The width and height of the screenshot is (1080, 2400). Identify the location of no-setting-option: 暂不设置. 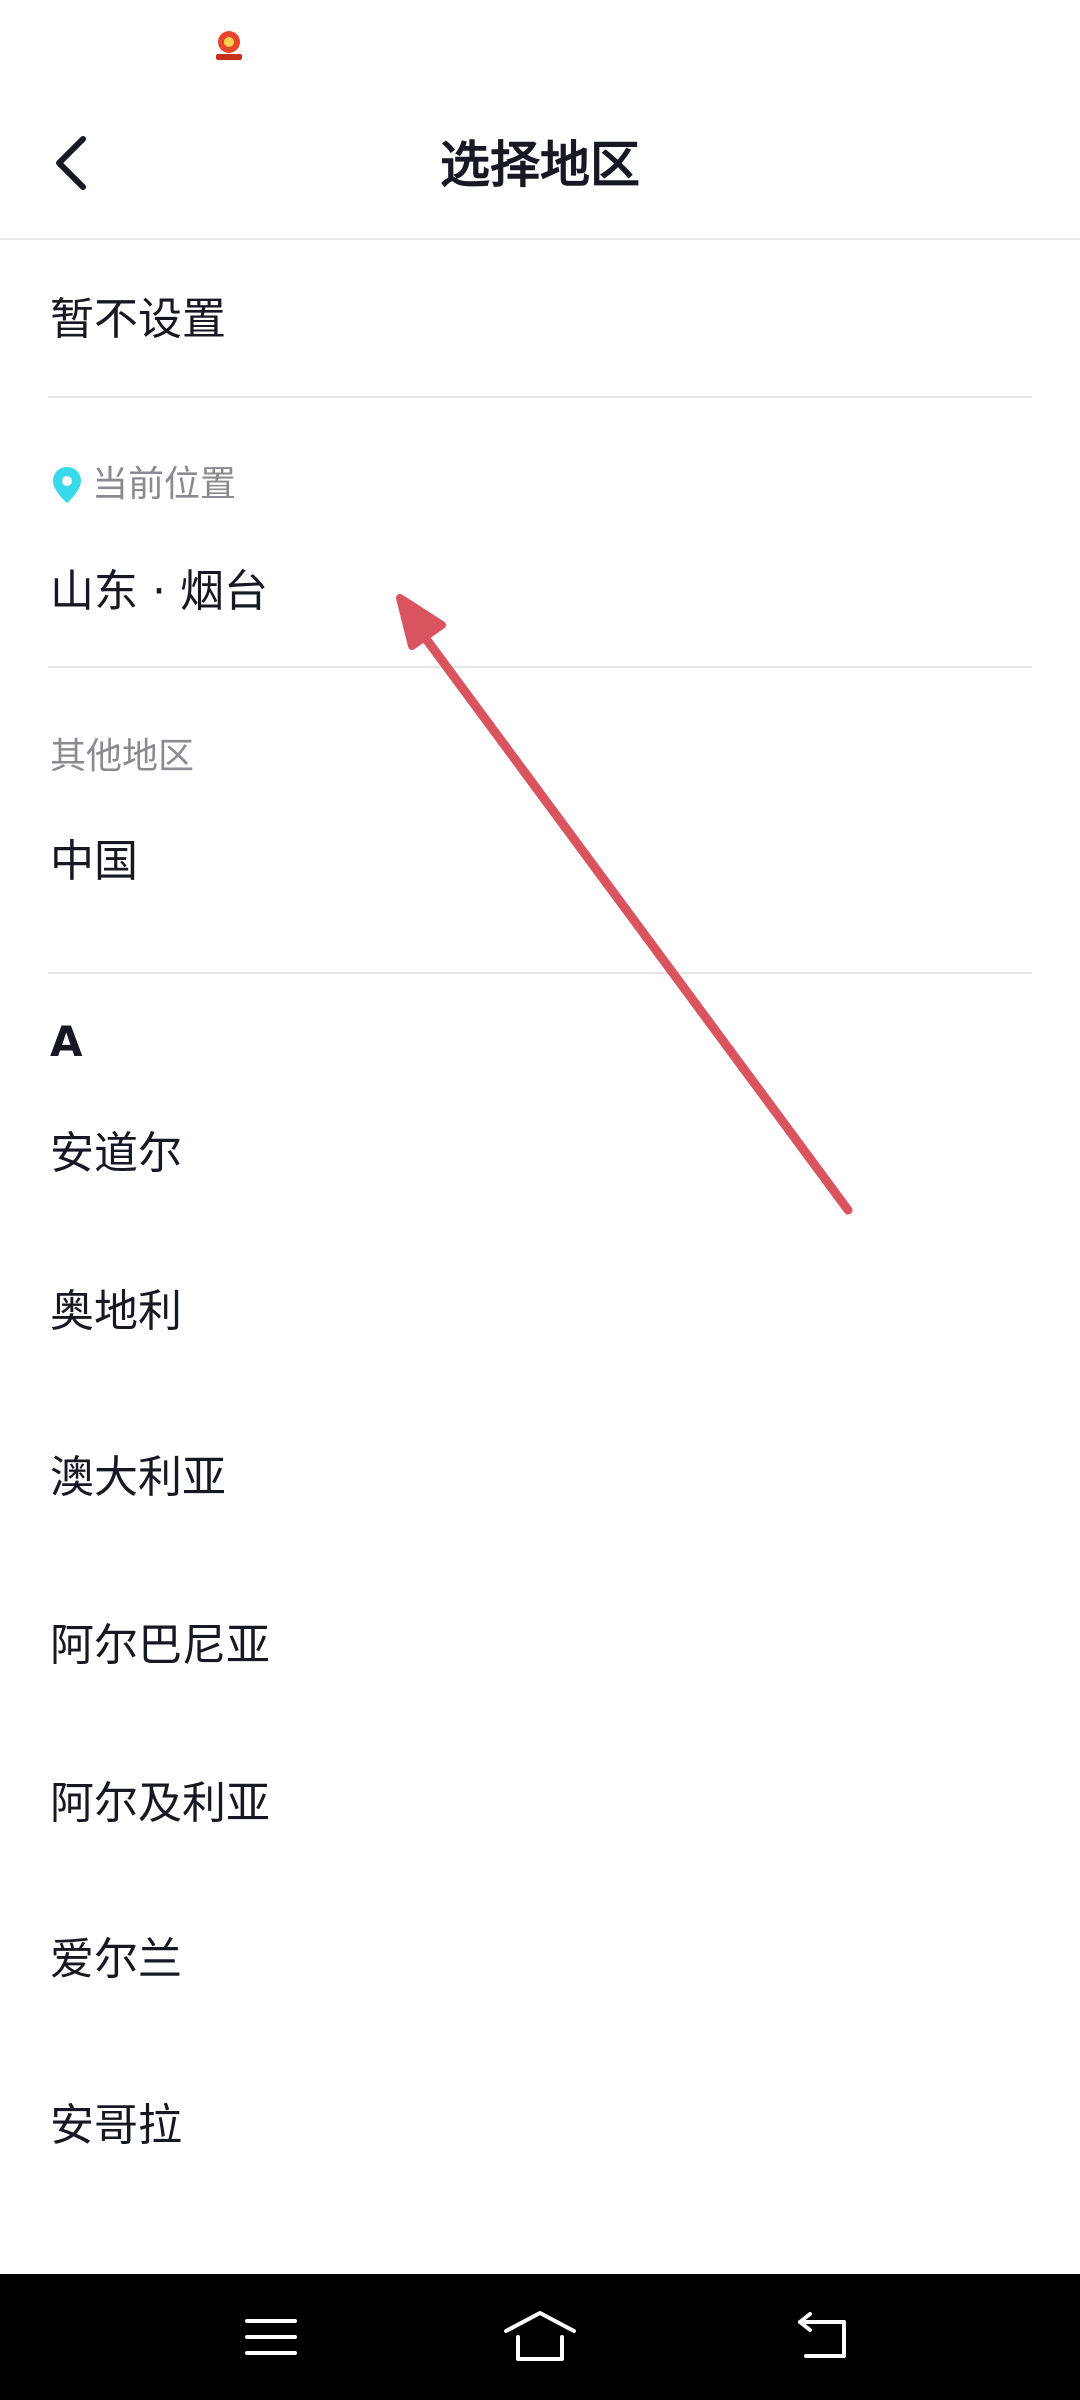
(138, 320).